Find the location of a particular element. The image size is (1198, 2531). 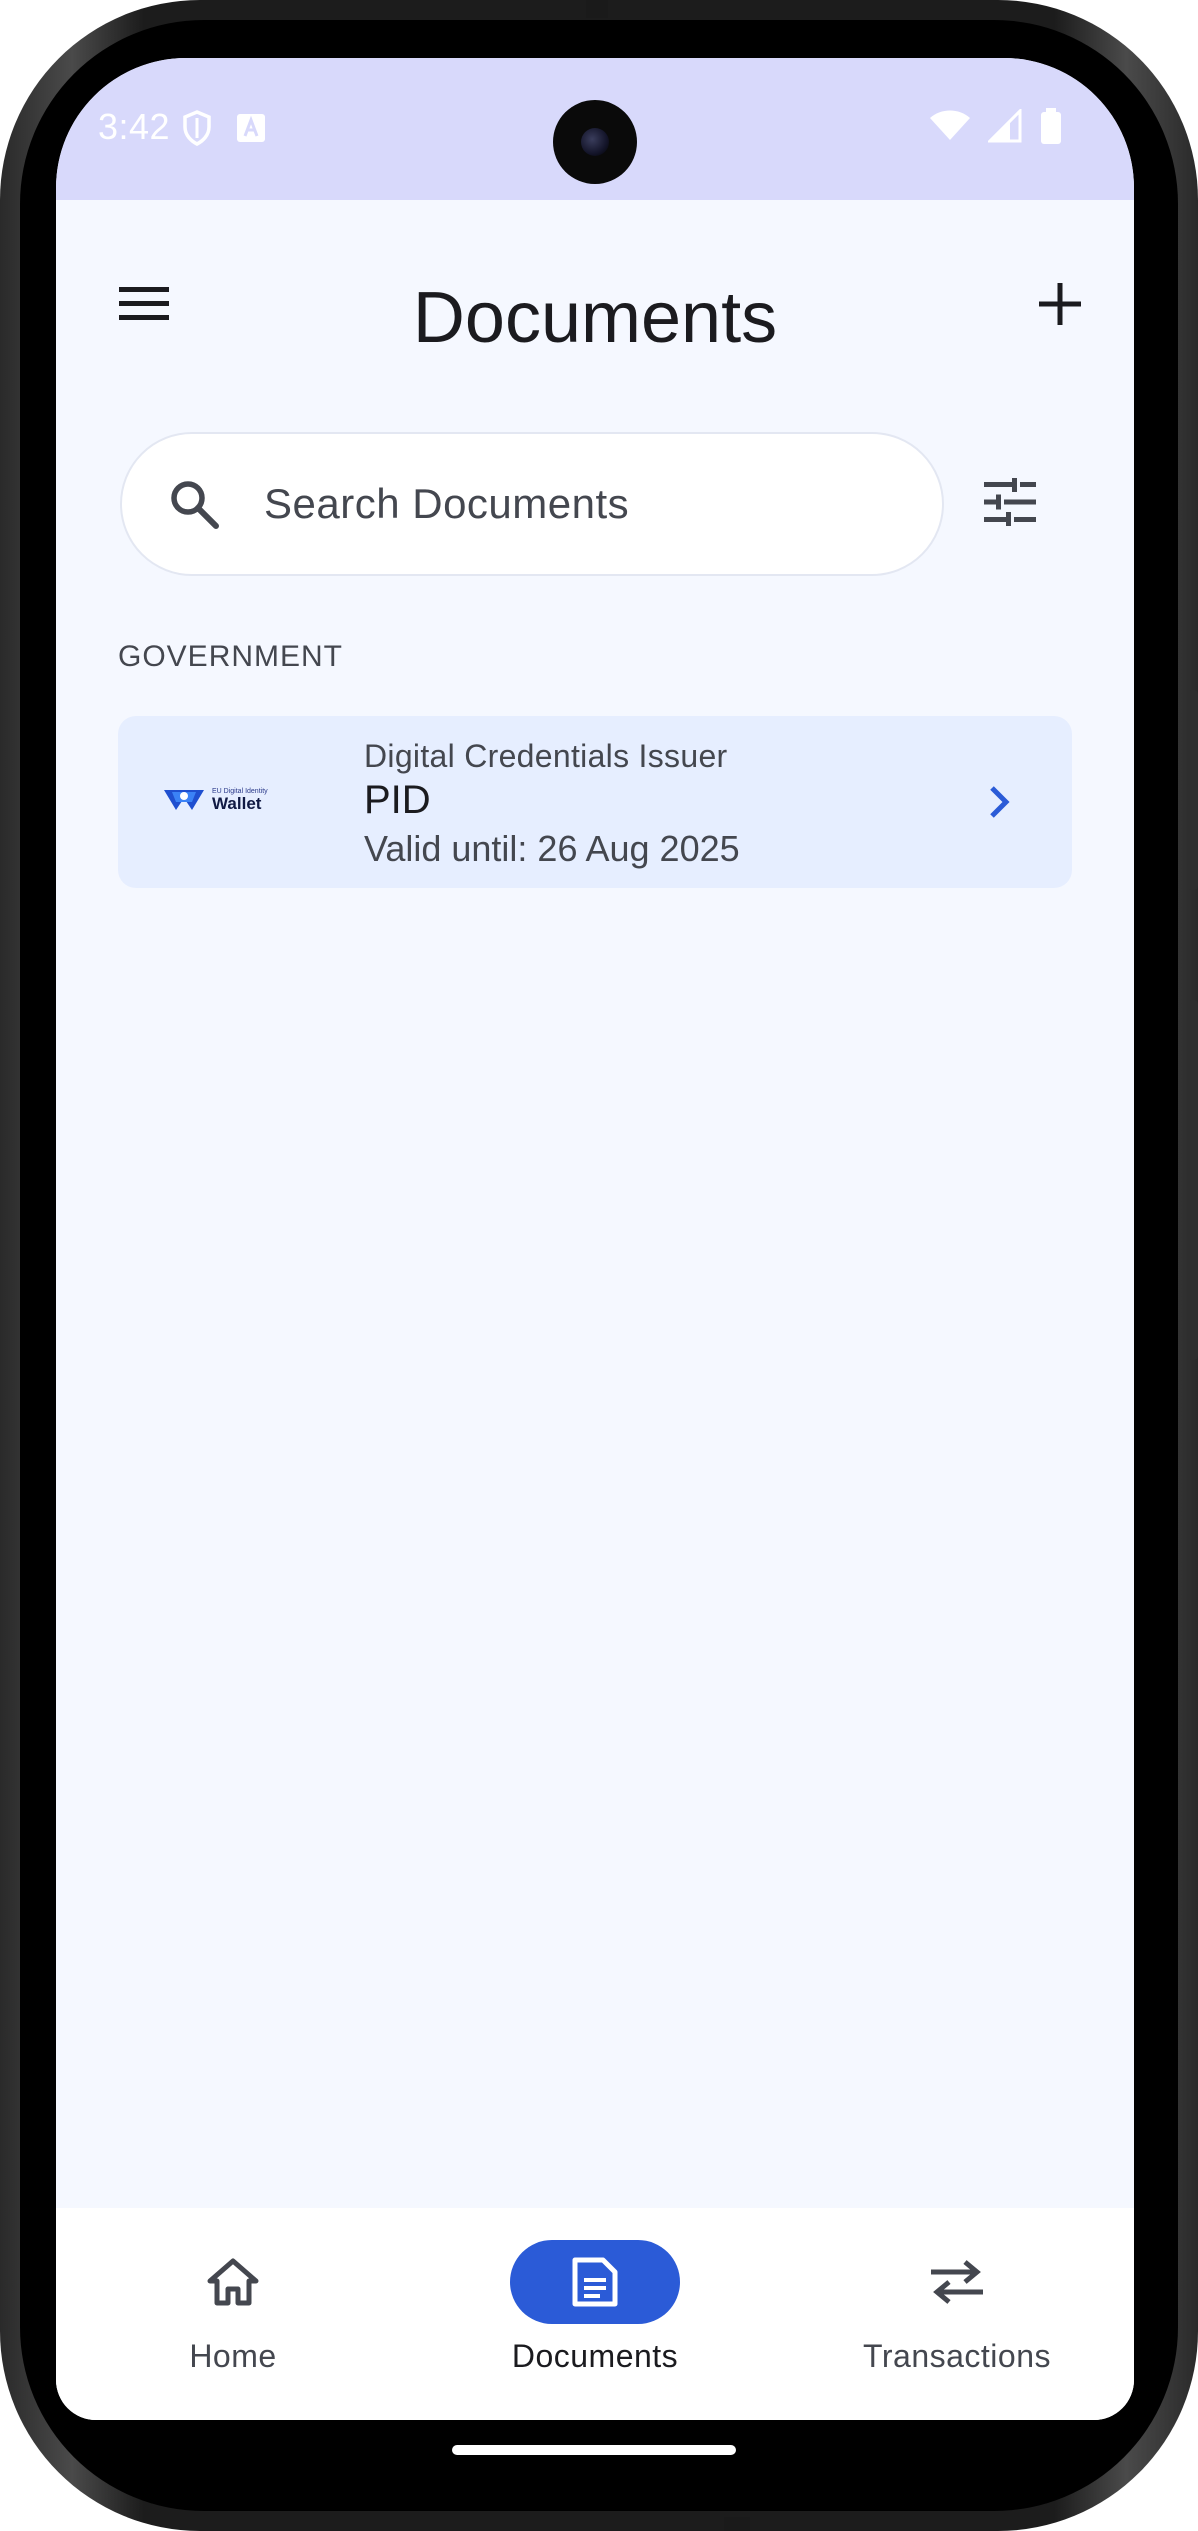

home-icon is located at coordinates (233, 2282).